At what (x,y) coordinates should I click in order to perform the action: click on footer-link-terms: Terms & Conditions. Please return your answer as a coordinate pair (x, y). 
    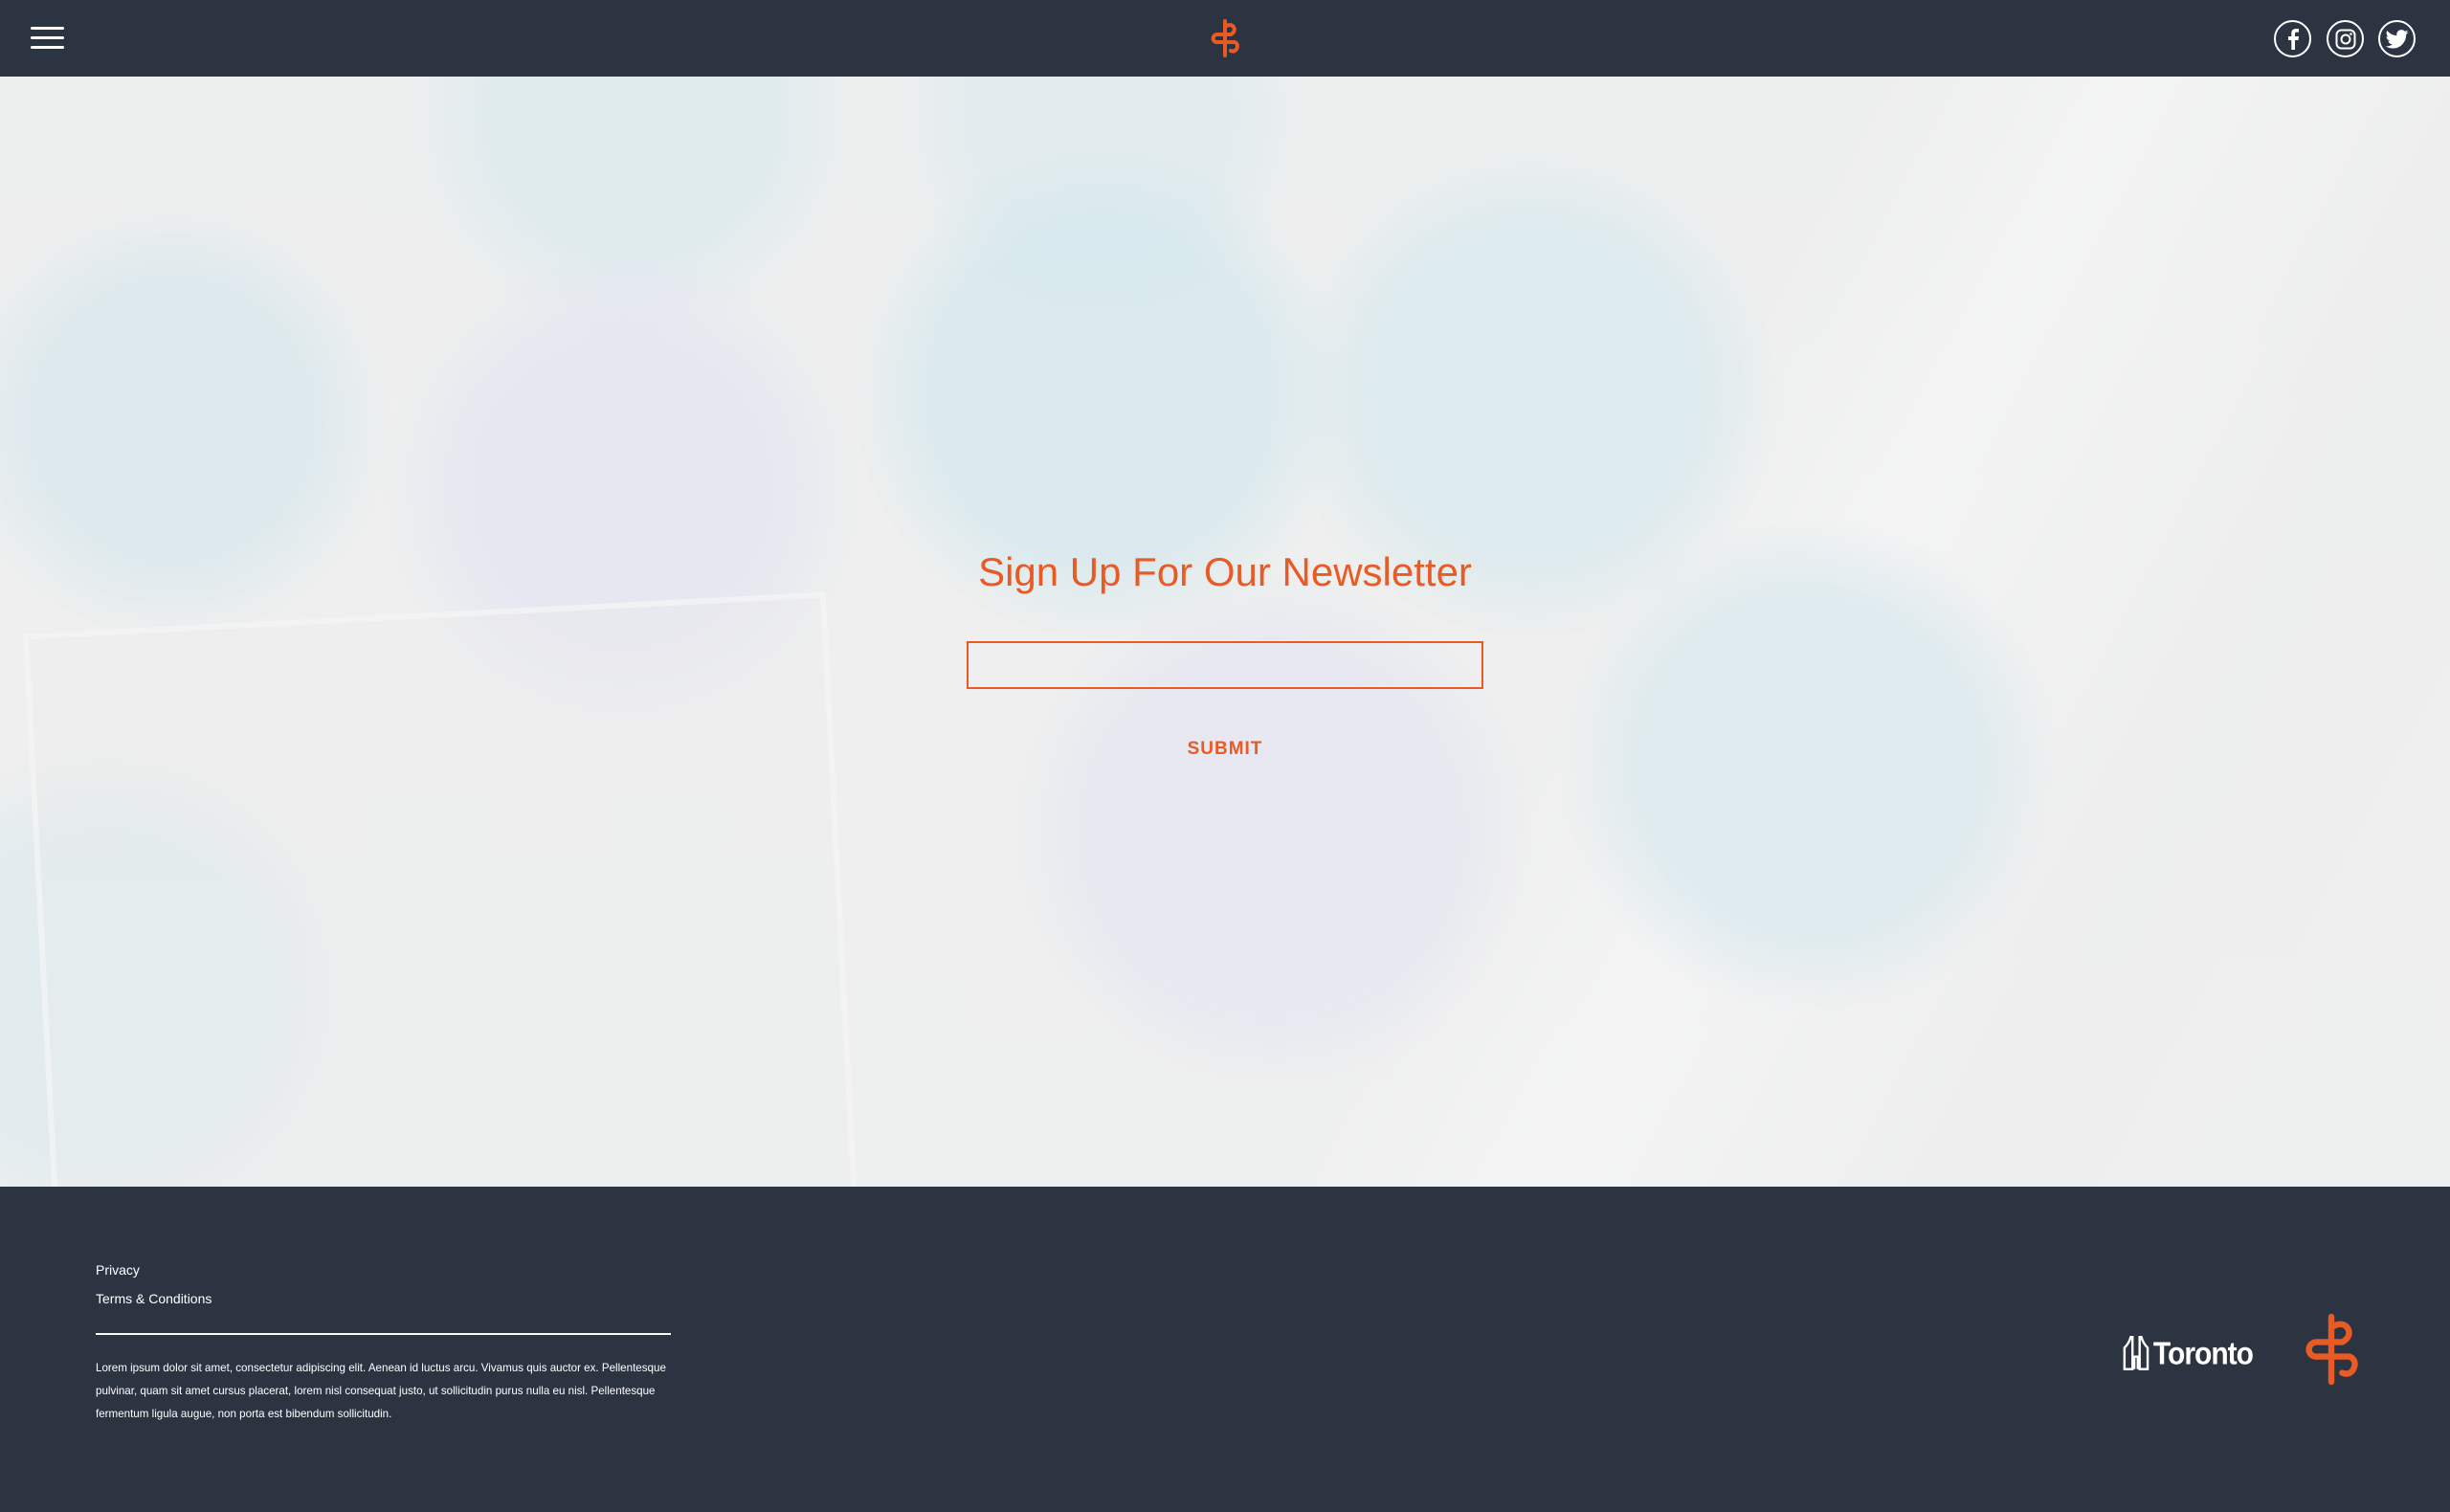
    Looking at the image, I should click on (154, 1298).